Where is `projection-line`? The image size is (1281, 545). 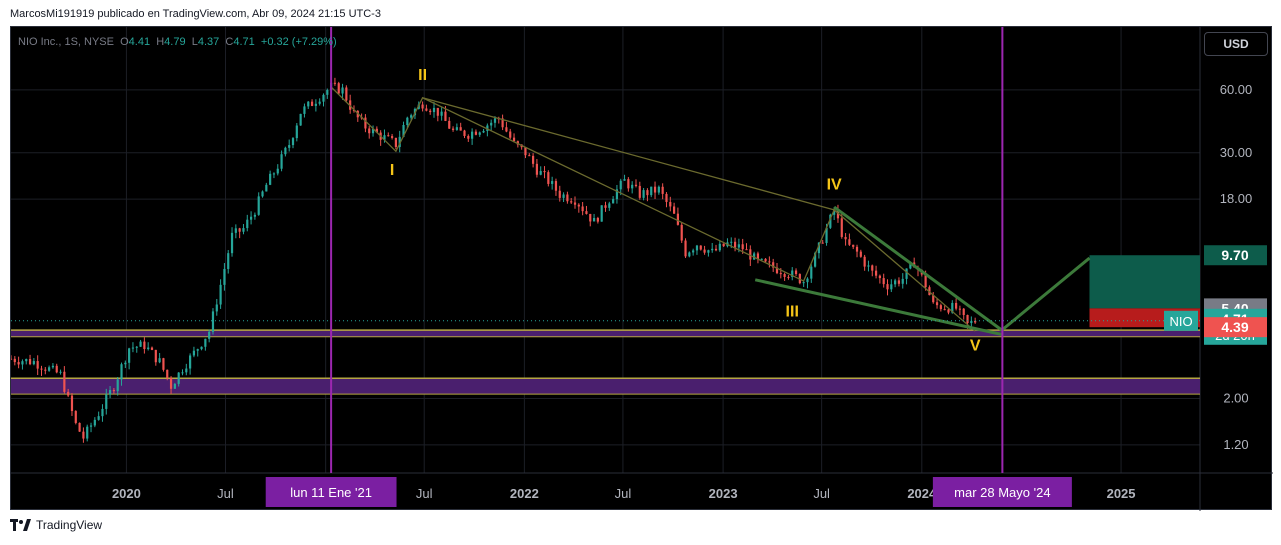
projection-line is located at coordinates (1045, 294).